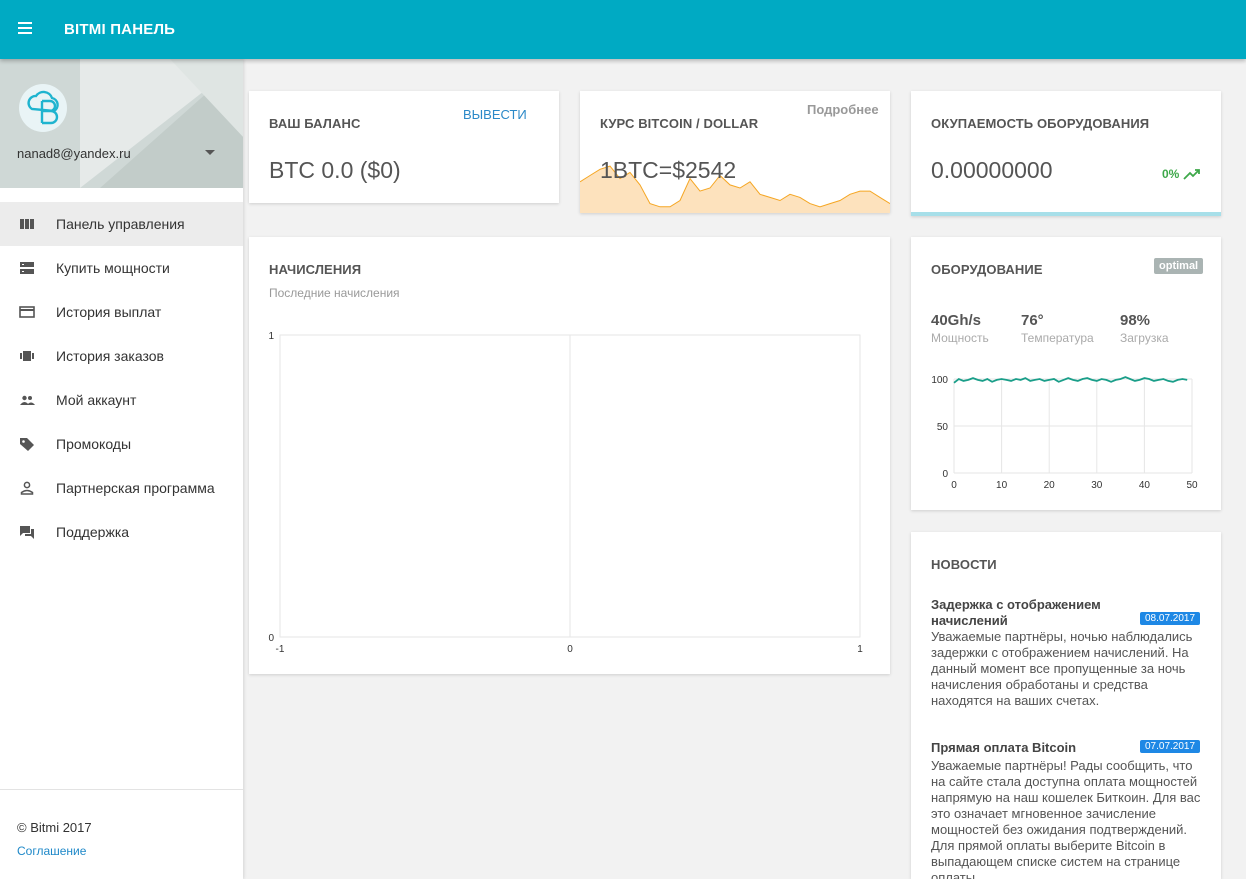 The width and height of the screenshot is (1246, 879). What do you see at coordinates (121, 834) in the screenshot?
I see `sidebar-footer: © Bitmi 2017 Соглашение` at bounding box center [121, 834].